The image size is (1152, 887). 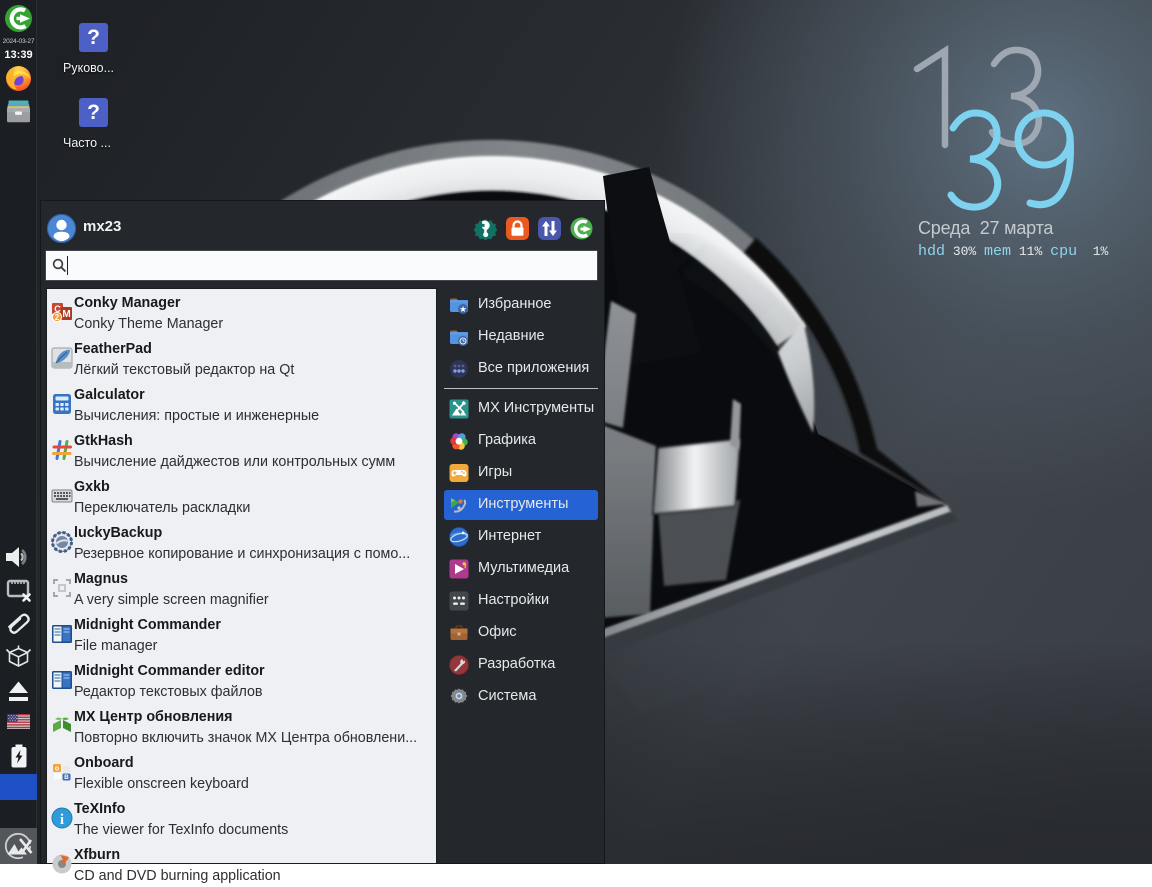 What do you see at coordinates (57, 317) in the screenshot?
I see `svg-text: 2` at bounding box center [57, 317].